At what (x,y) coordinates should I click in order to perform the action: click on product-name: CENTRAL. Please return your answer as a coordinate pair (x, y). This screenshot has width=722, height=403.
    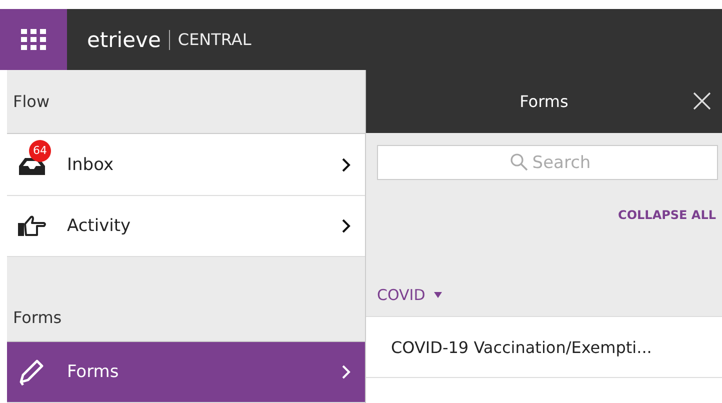
    Looking at the image, I should click on (215, 39).